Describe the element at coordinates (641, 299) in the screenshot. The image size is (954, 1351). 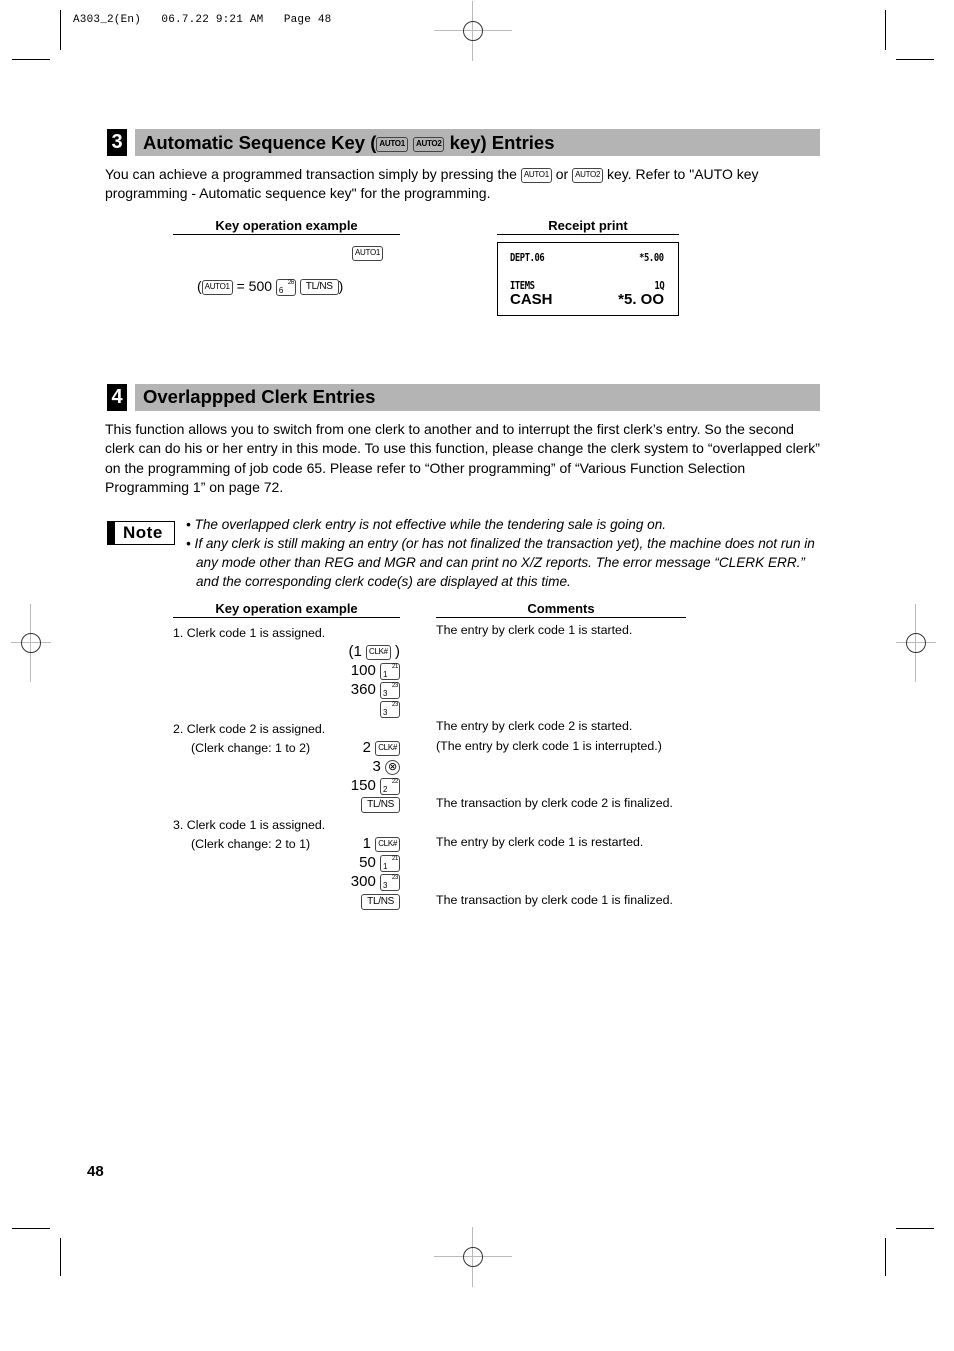
I see `receipt-value: *5. OO` at that location.